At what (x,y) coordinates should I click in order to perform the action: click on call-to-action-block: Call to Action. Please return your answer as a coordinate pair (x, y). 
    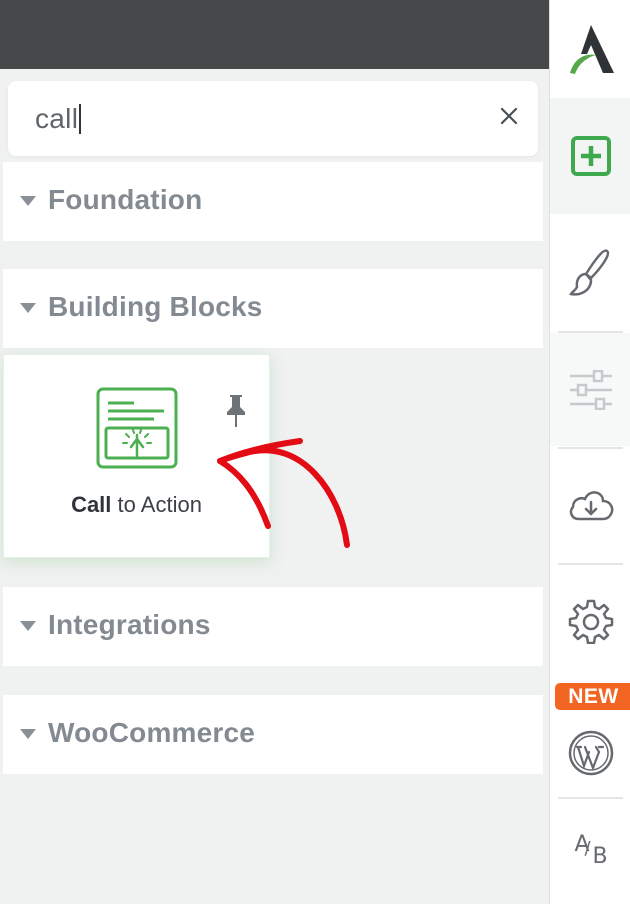
    Looking at the image, I should click on (136, 456).